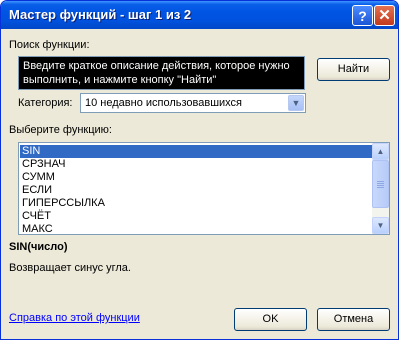 The width and height of the screenshot is (399, 340). What do you see at coordinates (45, 103) in the screenshot?
I see `category-label: Категория:` at bounding box center [45, 103].